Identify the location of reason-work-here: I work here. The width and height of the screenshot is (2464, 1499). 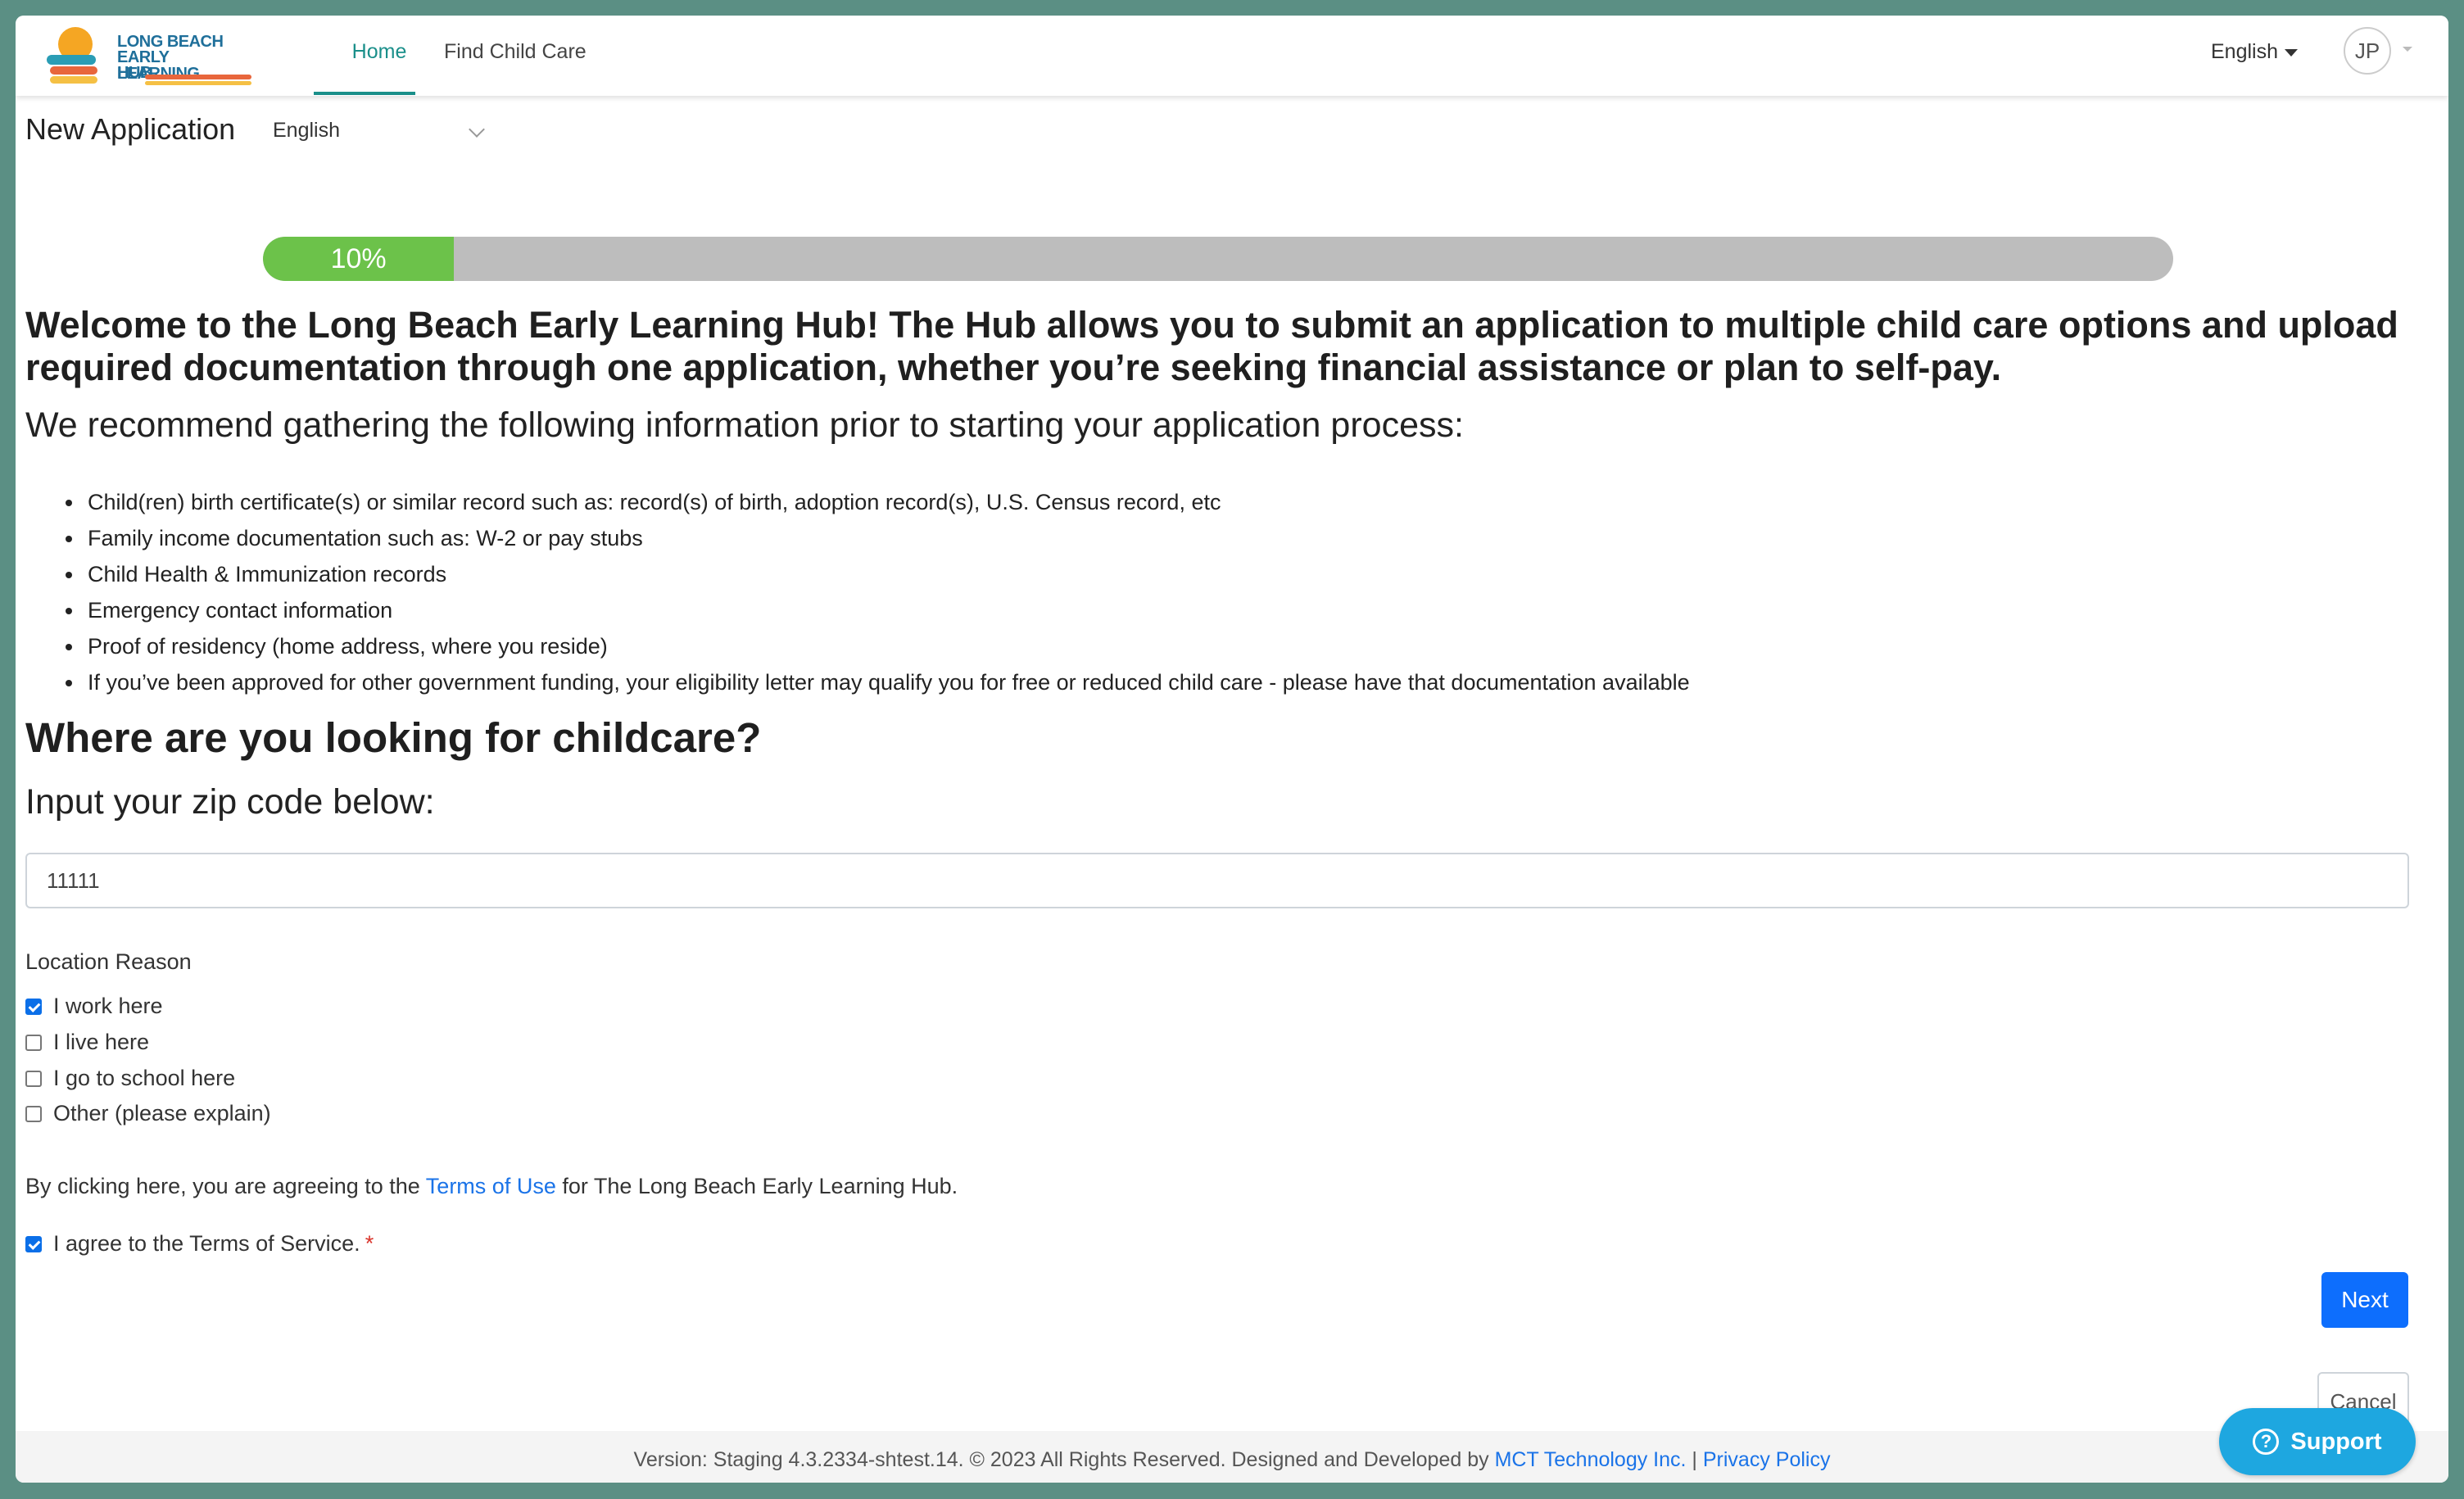
(94, 1006).